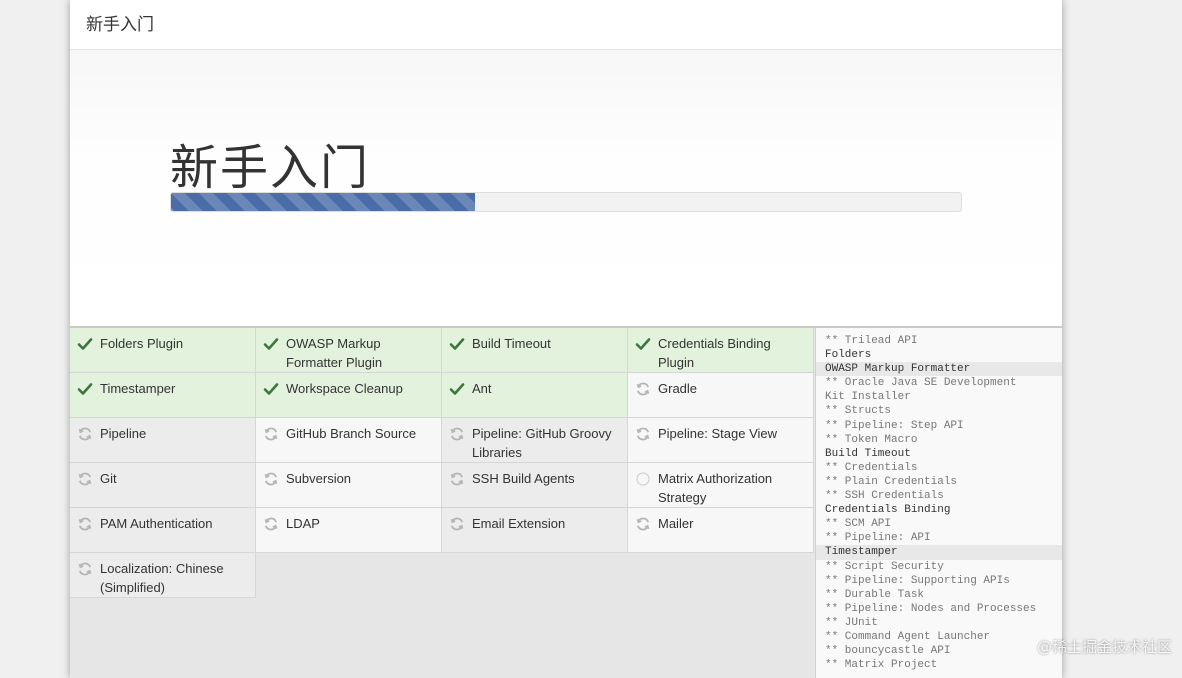  What do you see at coordinates (888, 651) in the screenshot?
I see `log-line: ** bouncycastle API` at bounding box center [888, 651].